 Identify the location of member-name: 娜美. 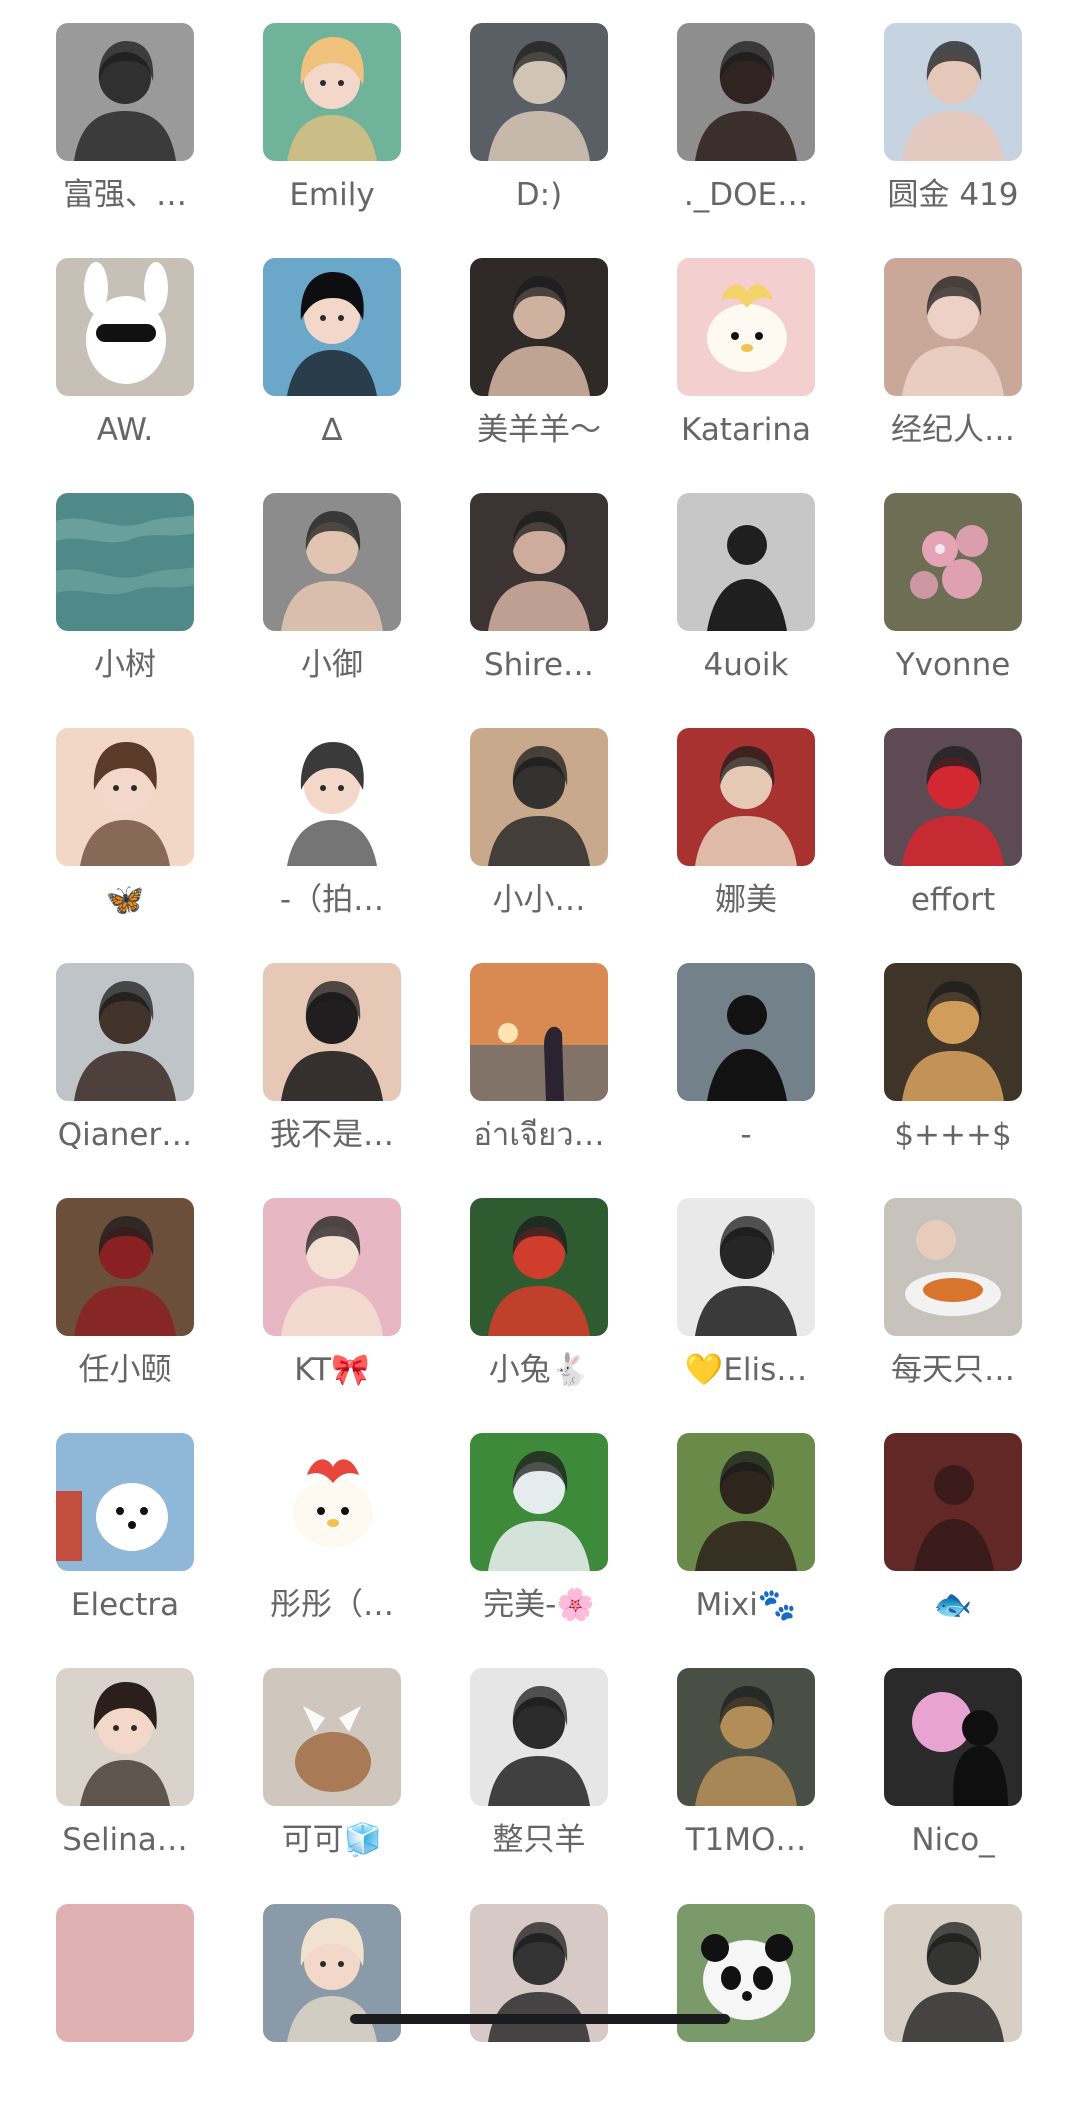
(746, 900).